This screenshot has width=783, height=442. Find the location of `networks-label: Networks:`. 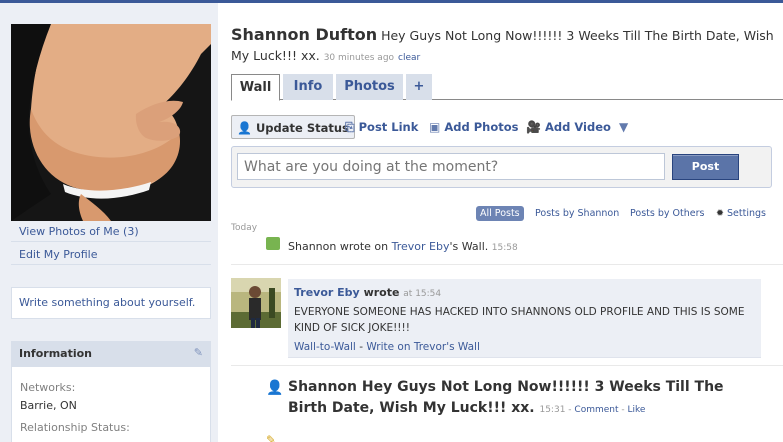

networks-label: Networks: is located at coordinates (48, 387).